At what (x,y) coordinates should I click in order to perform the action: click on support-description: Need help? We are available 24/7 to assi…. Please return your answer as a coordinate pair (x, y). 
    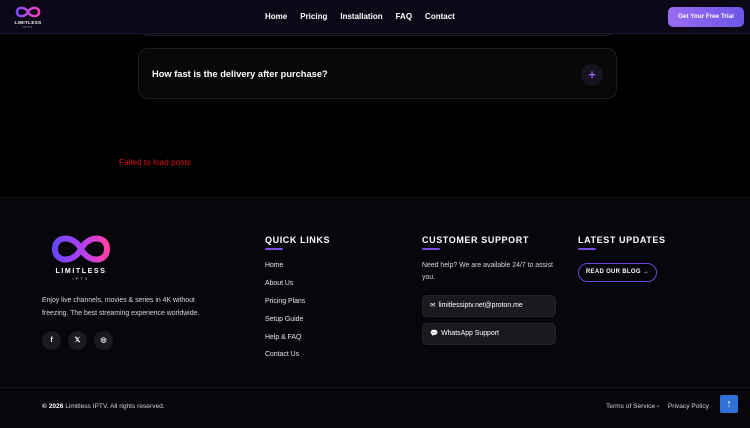
    Looking at the image, I should click on (487, 271).